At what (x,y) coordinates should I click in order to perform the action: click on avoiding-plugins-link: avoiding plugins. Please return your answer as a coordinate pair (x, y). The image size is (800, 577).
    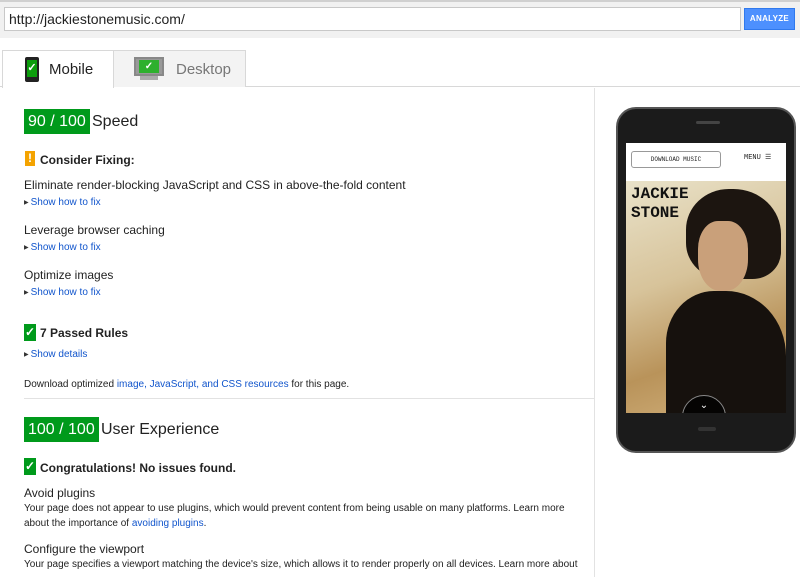
    Looking at the image, I should click on (168, 523).